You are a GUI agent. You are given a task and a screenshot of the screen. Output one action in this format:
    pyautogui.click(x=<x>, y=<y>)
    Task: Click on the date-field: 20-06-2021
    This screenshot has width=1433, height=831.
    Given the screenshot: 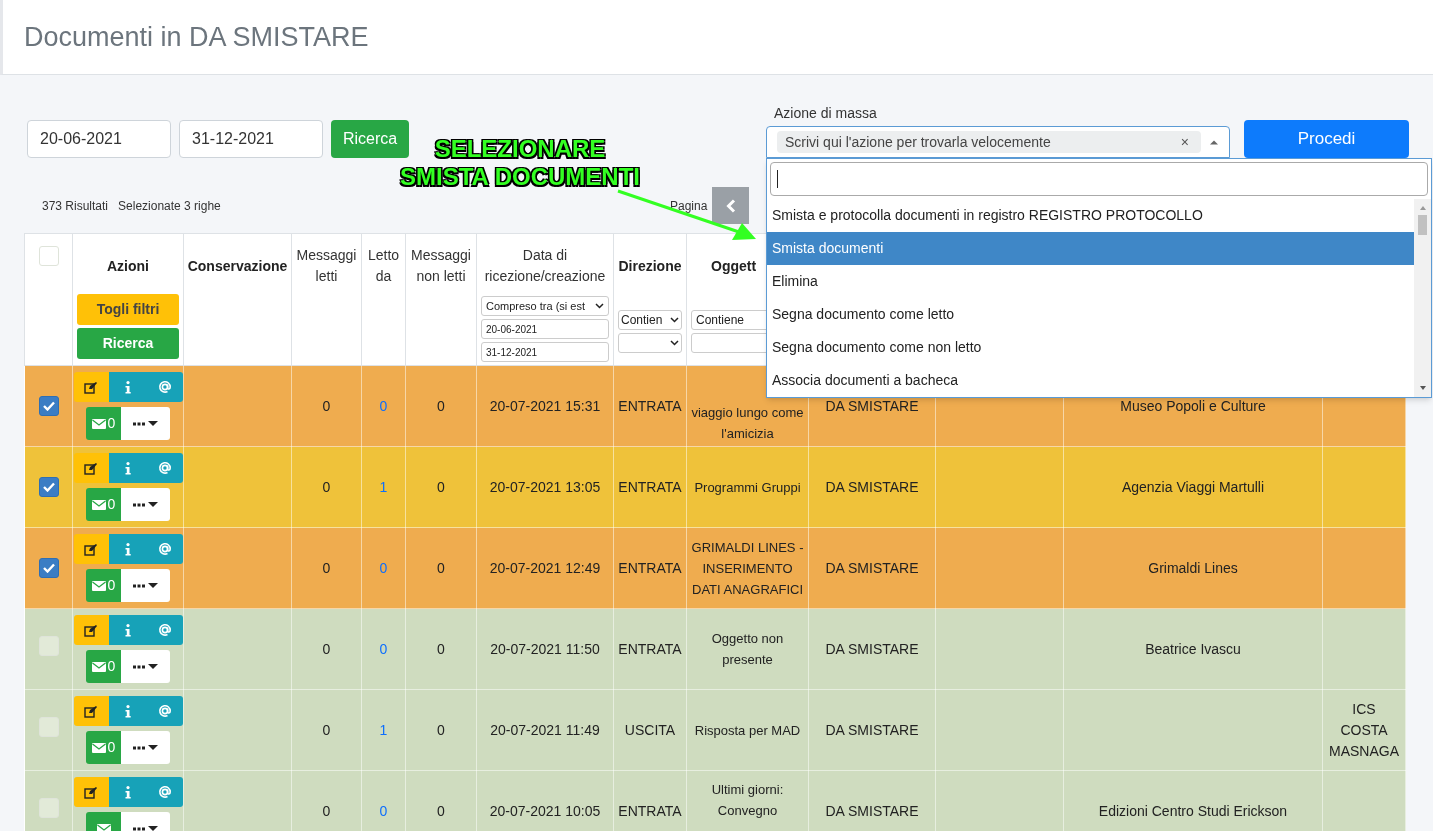 What is the action you would take?
    pyautogui.click(x=99, y=139)
    